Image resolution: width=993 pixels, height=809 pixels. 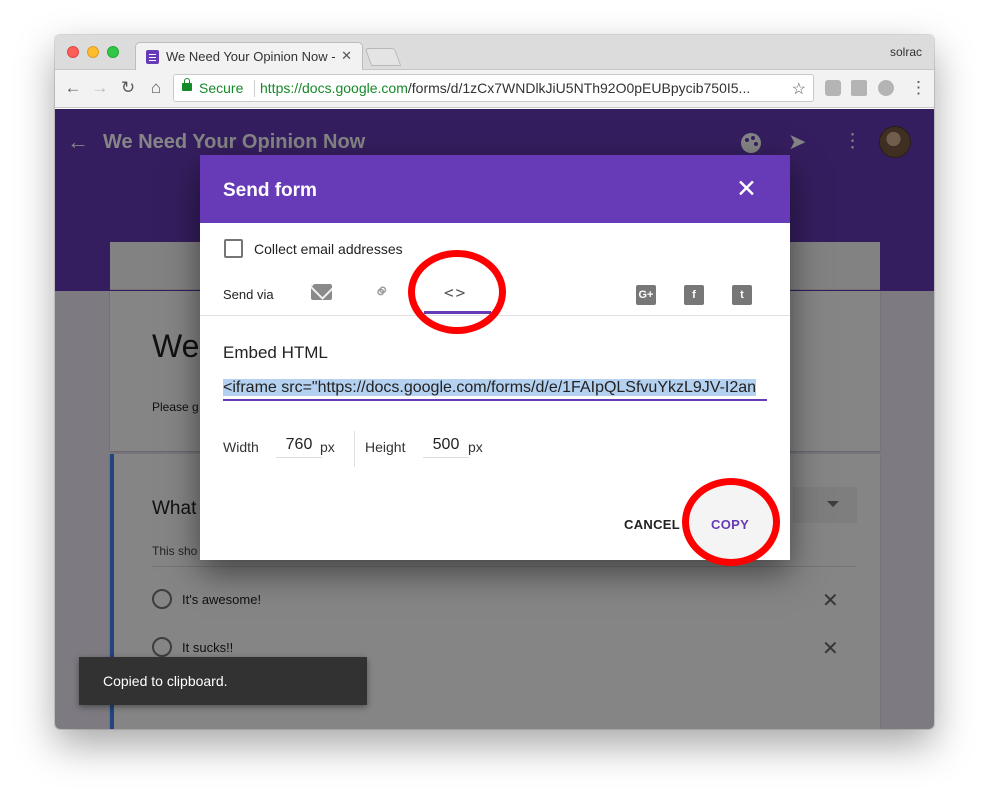 What do you see at coordinates (221, 88) in the screenshot?
I see `secure-label: Secure` at bounding box center [221, 88].